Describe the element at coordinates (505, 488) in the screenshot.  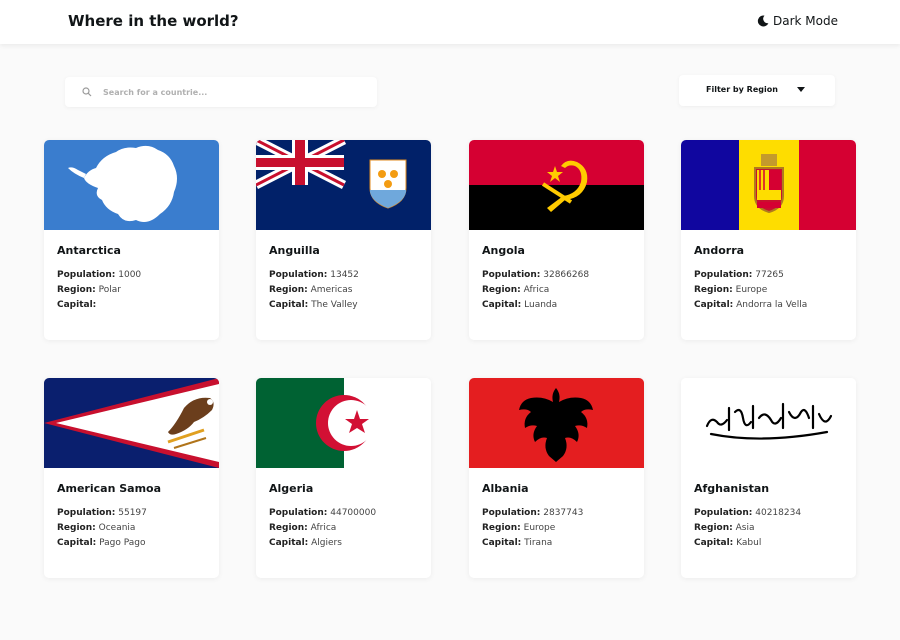
I see `country-name: Albania` at that location.